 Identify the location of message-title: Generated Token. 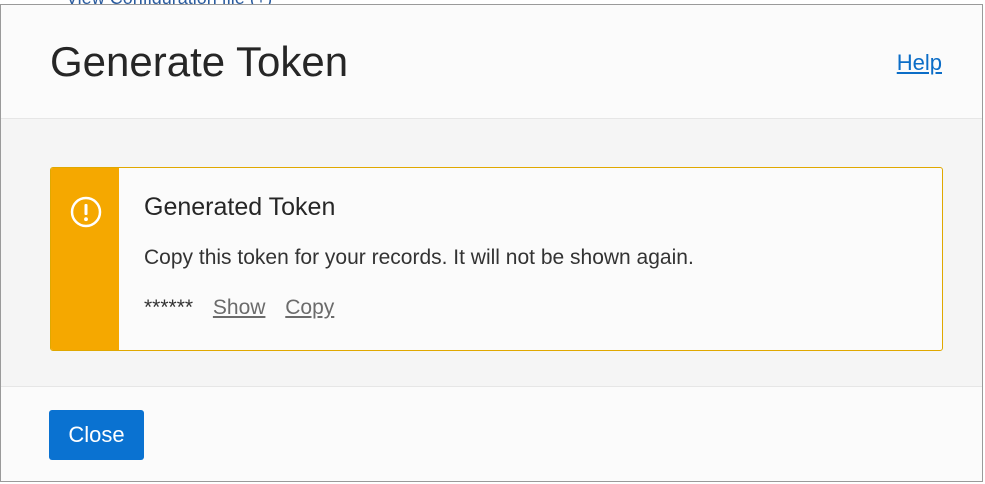
(240, 207).